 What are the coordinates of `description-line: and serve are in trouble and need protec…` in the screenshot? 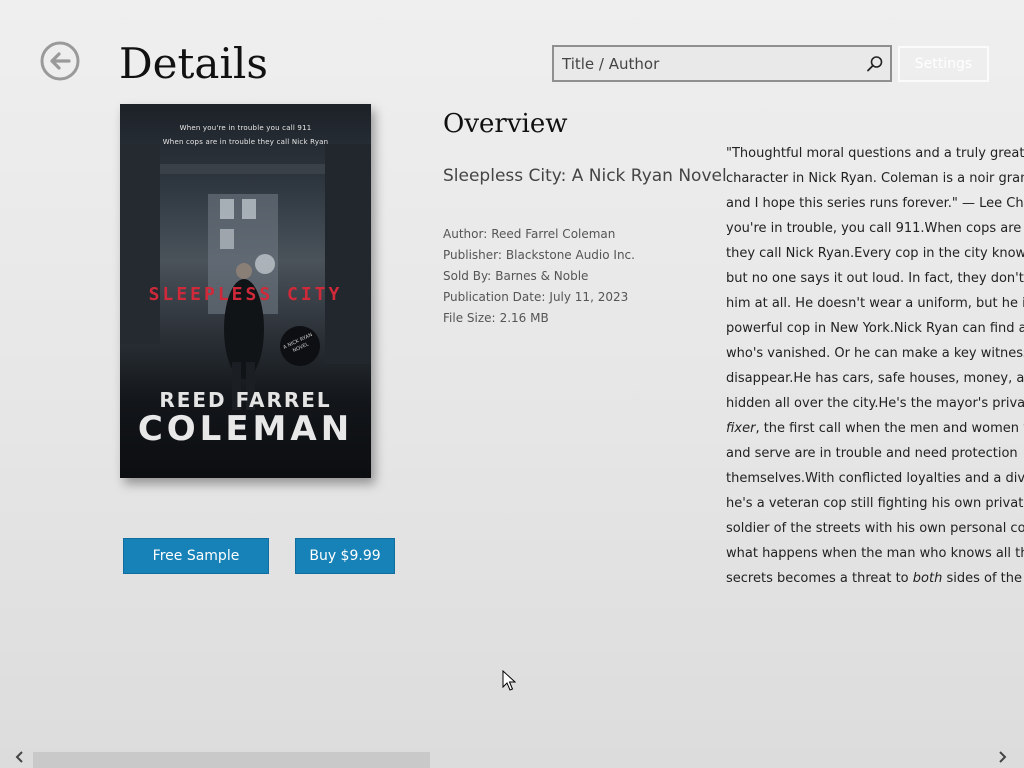 It's located at (872, 453).